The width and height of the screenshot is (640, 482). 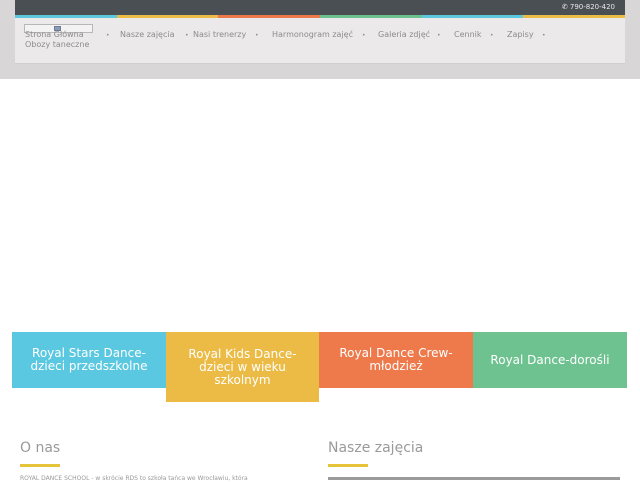 What do you see at coordinates (592, 7) in the screenshot?
I see `phone-number: 790-820-420` at bounding box center [592, 7].